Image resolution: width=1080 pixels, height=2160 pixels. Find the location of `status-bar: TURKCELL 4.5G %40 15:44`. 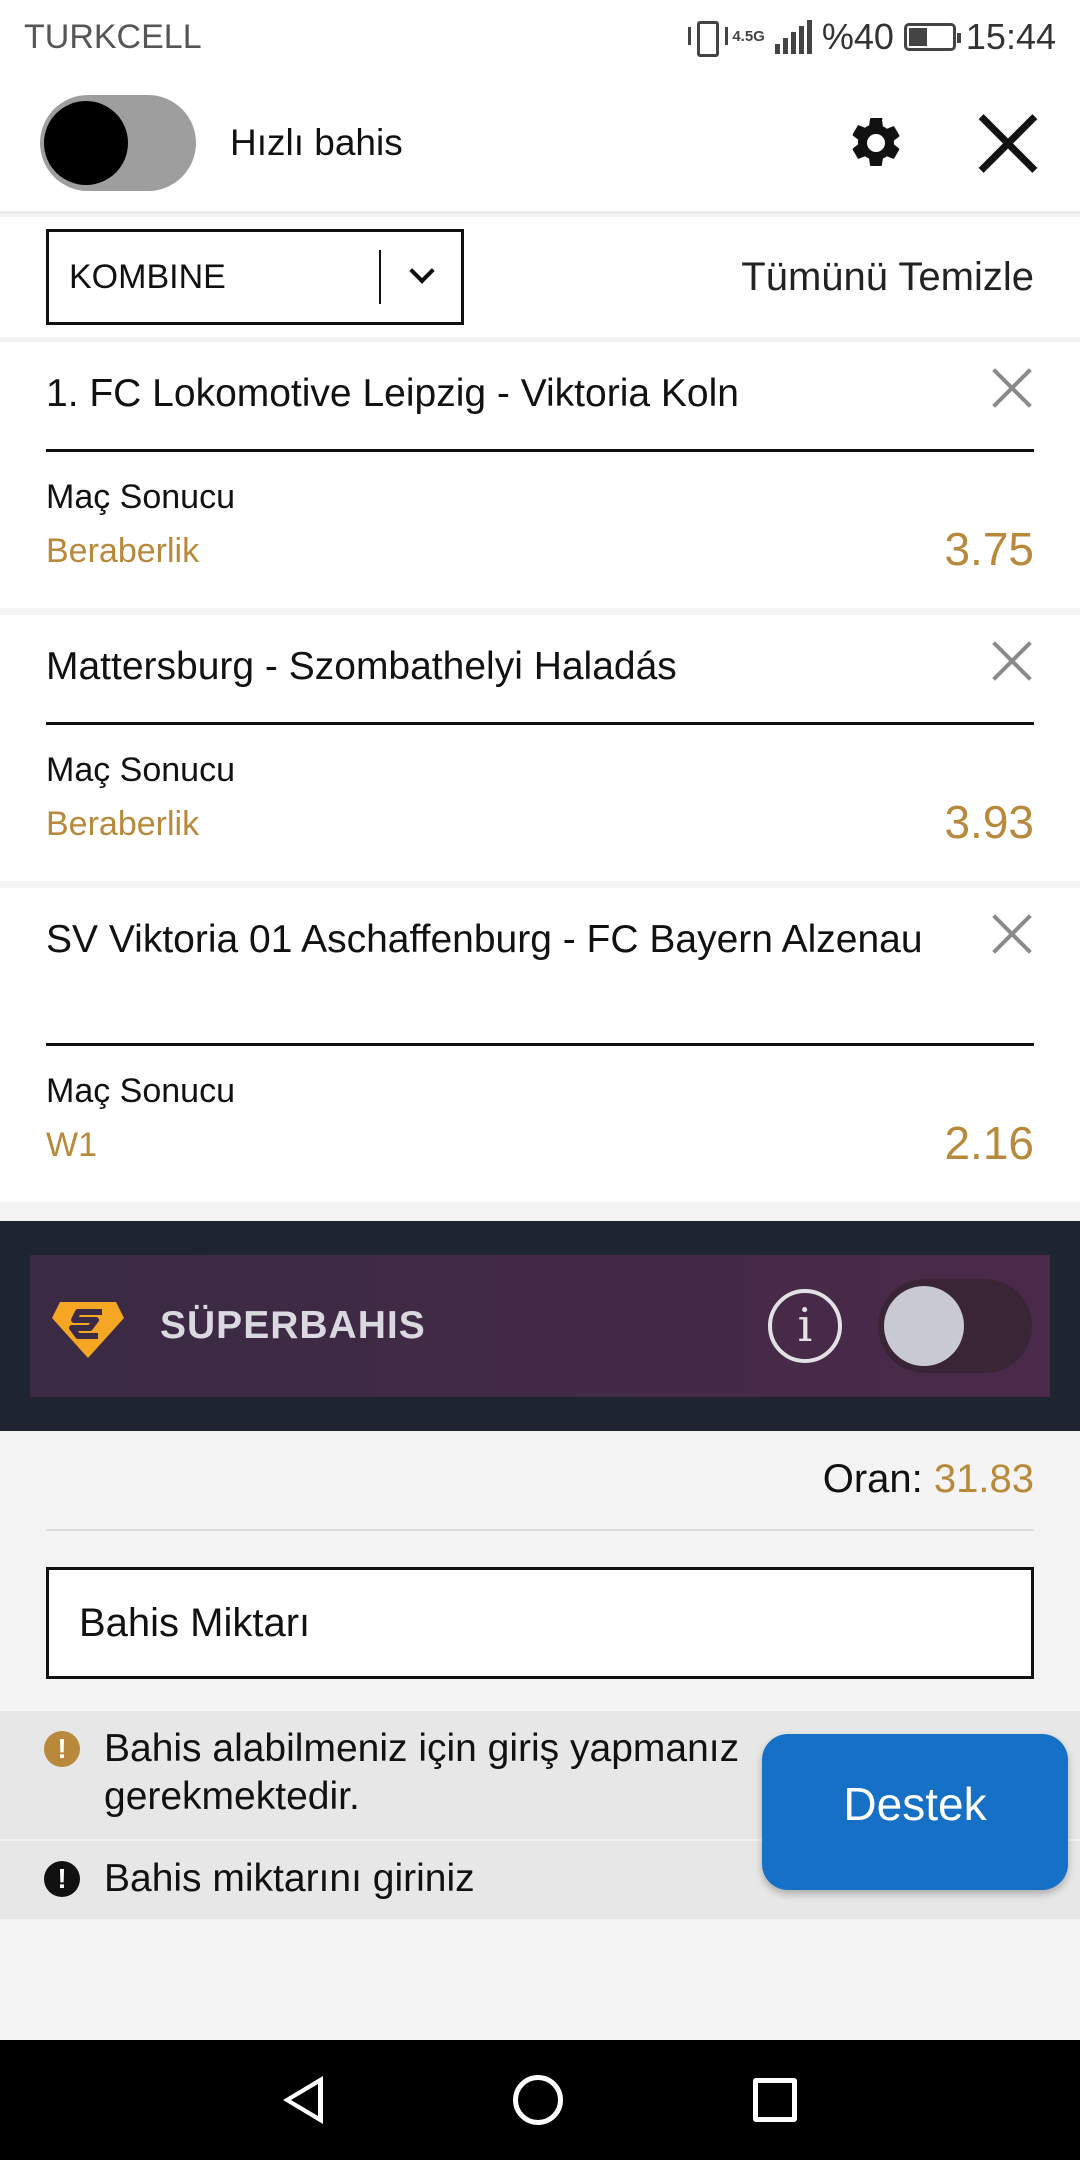

status-bar: TURKCELL 4.5G %40 15:44 is located at coordinates (540, 37).